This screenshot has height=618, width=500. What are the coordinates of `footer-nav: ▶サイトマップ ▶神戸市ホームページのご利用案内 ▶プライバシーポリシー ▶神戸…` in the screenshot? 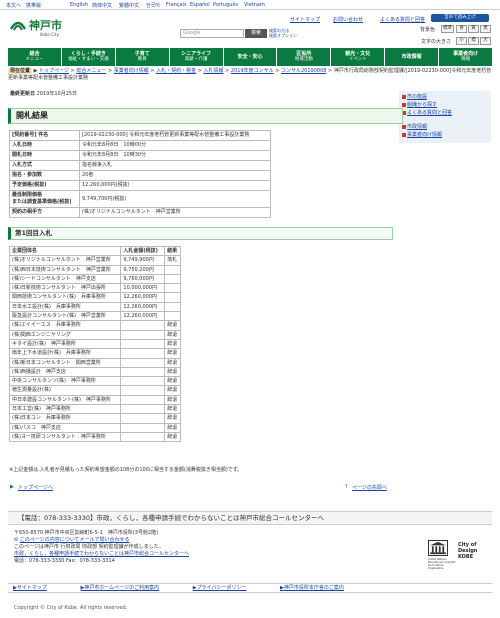 It's located at (250, 588).